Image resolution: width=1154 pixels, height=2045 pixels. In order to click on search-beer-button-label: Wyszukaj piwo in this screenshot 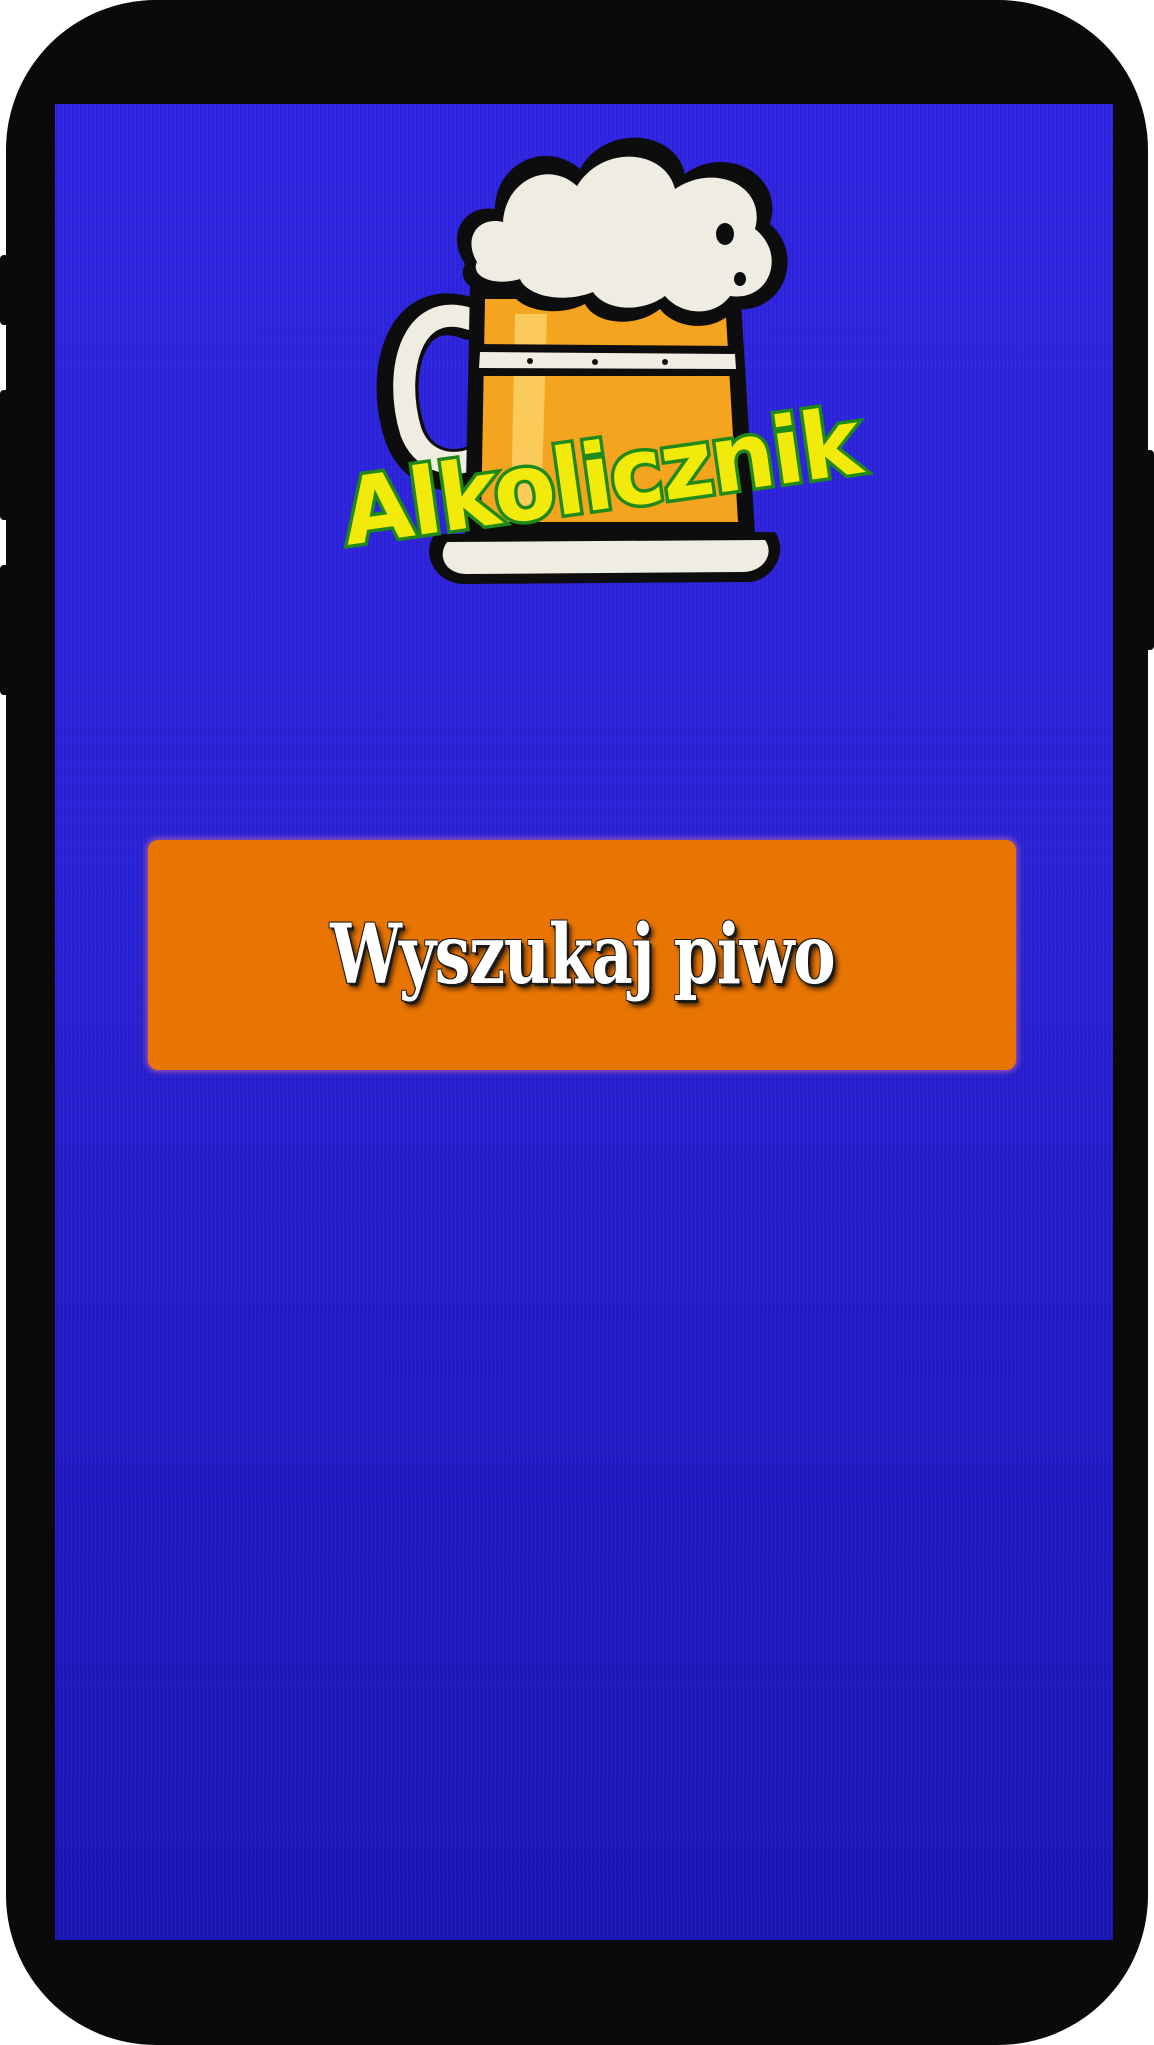, I will do `click(582, 955)`.